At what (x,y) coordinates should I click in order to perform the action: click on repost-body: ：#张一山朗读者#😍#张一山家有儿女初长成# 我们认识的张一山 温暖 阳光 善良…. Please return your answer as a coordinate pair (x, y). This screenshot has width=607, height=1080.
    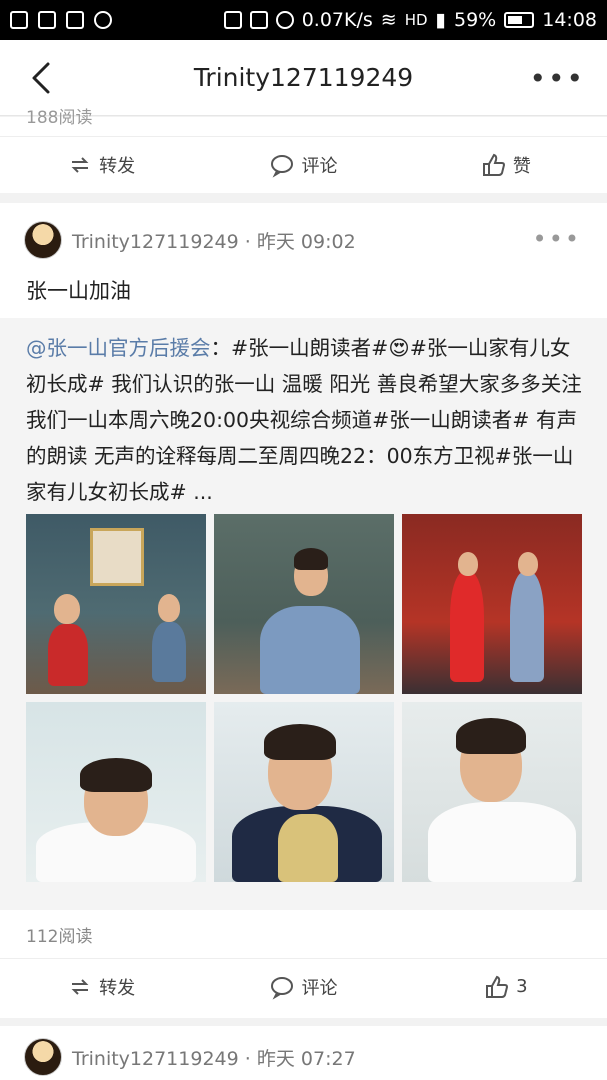
    Looking at the image, I should click on (304, 420).